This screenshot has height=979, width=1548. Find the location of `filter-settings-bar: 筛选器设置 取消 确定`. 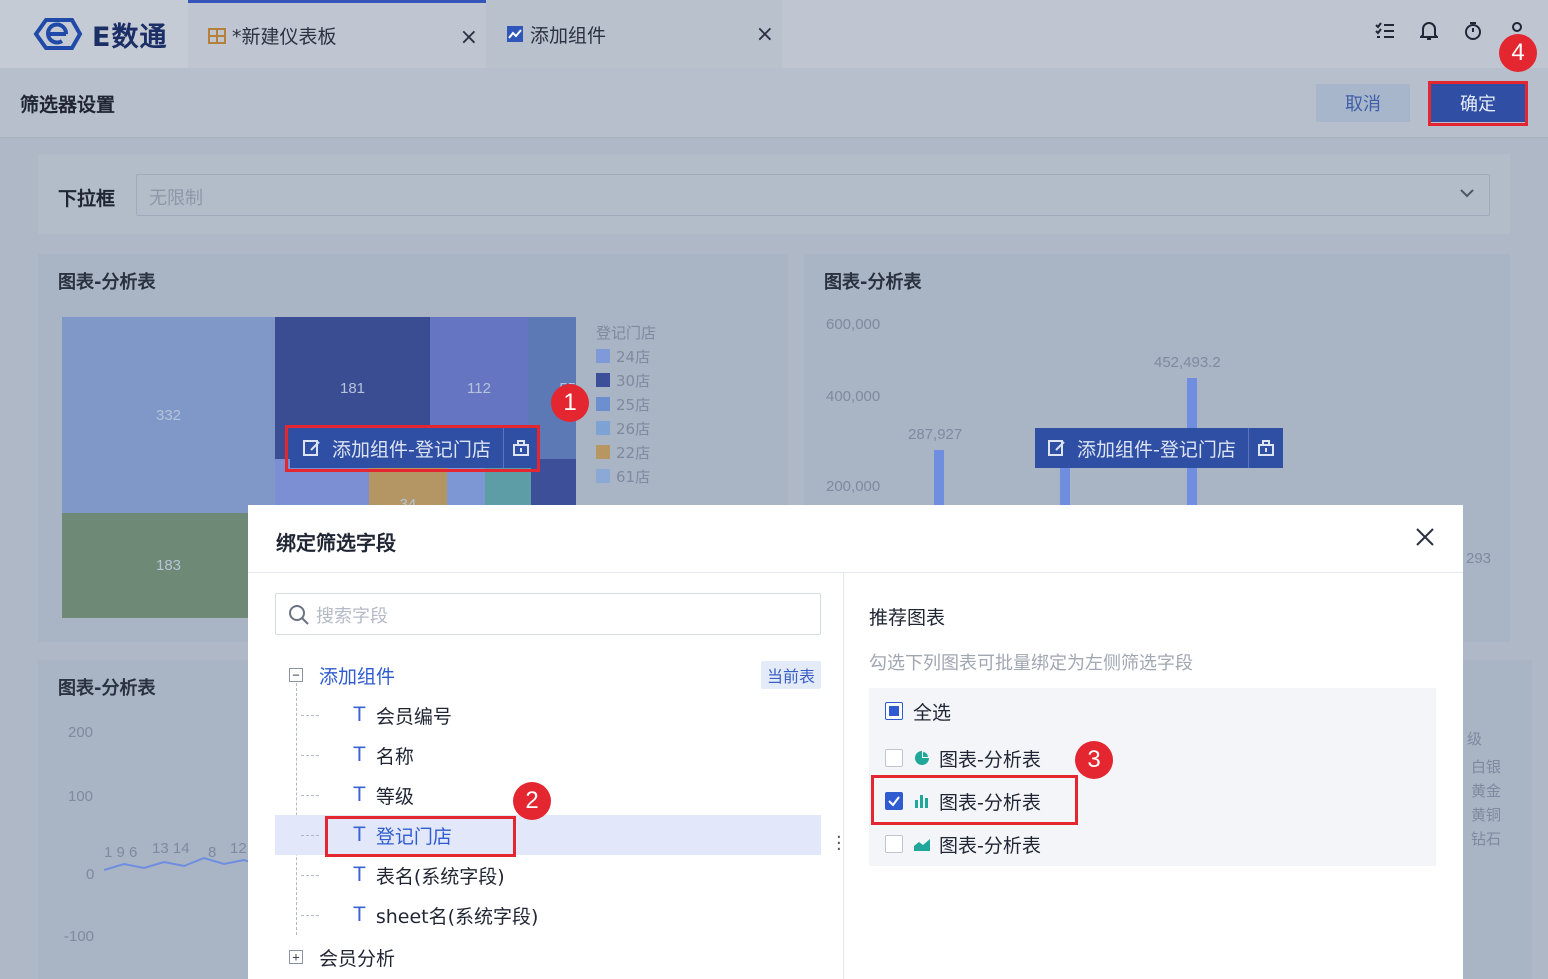

filter-settings-bar: 筛选器设置 取消 确定 is located at coordinates (774, 103).